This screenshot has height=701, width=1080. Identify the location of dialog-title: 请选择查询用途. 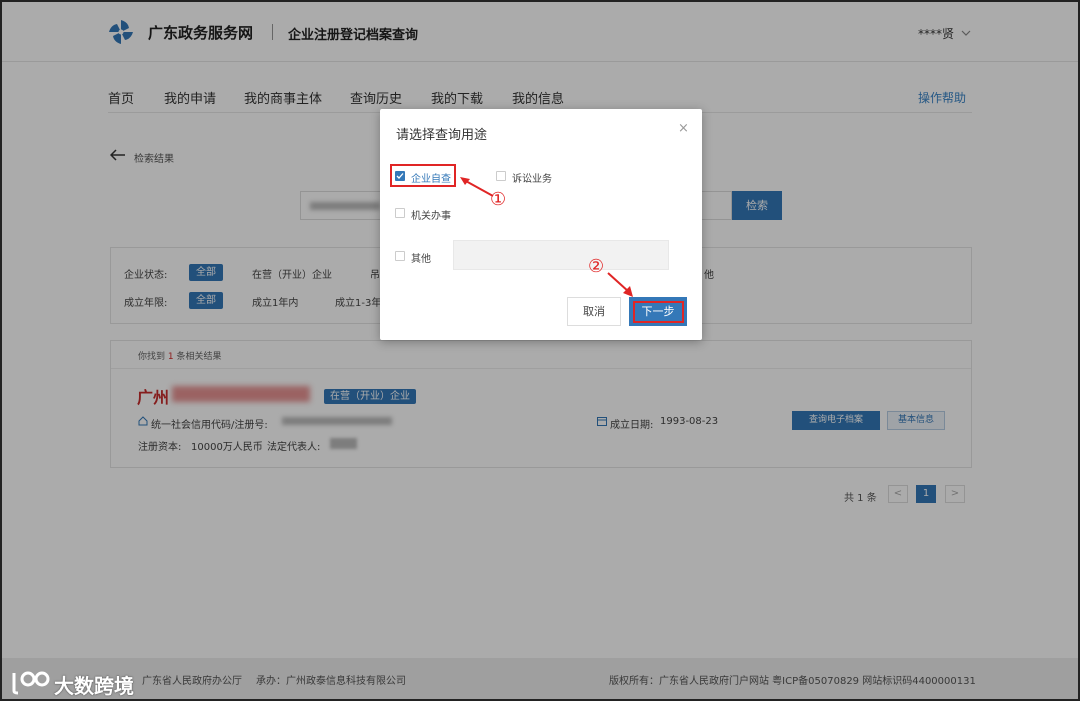
(442, 135).